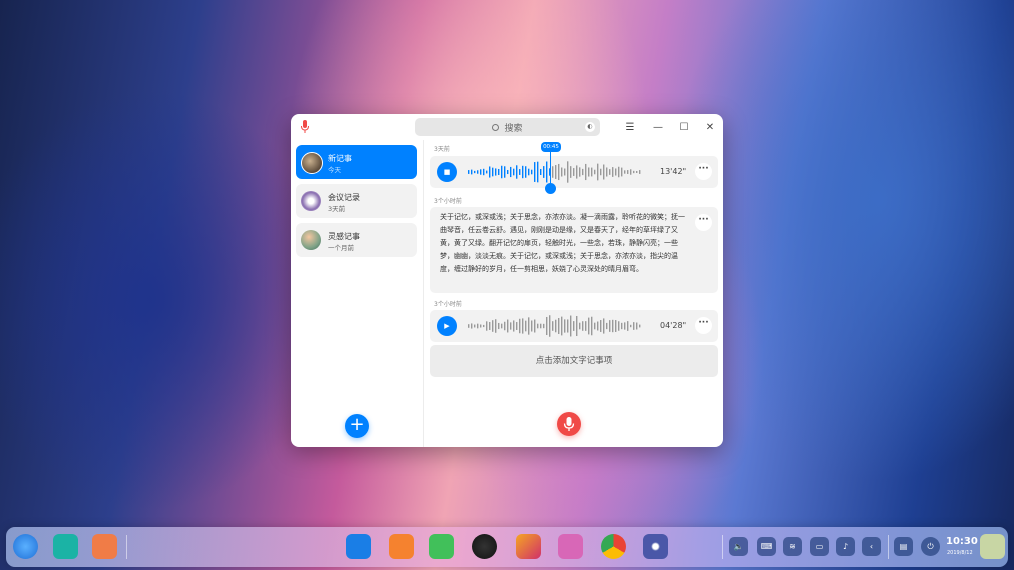 The width and height of the screenshot is (1014, 570). What do you see at coordinates (574, 172) in the screenshot?
I see `audio-entry: ■ 13'42" ···` at bounding box center [574, 172].